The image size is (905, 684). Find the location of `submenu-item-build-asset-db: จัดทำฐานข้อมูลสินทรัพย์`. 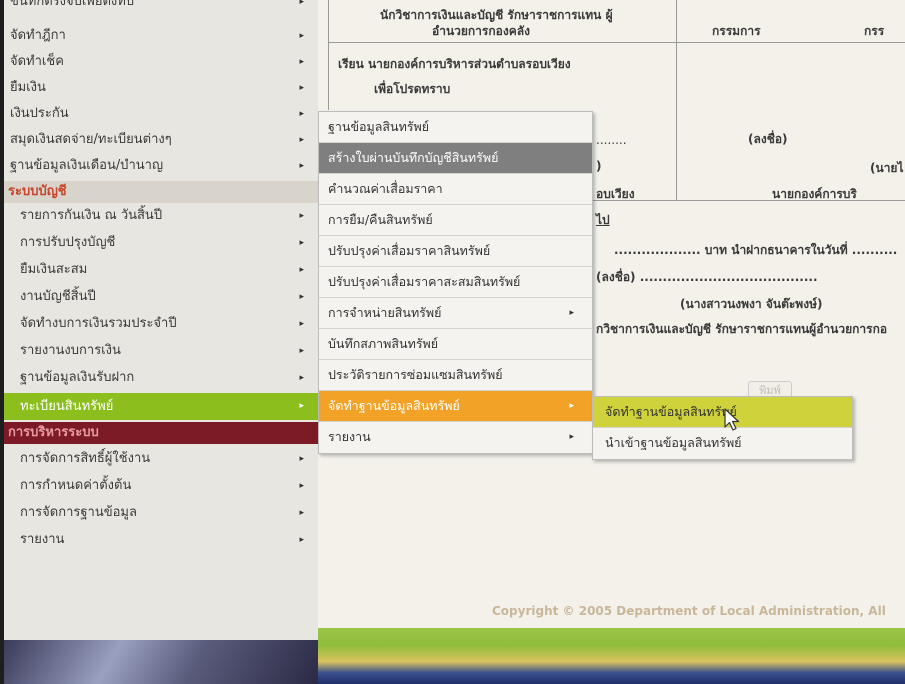

submenu-item-build-asset-db: จัดทำฐานข้อมูลสินทรัพย์ is located at coordinates (722, 412).